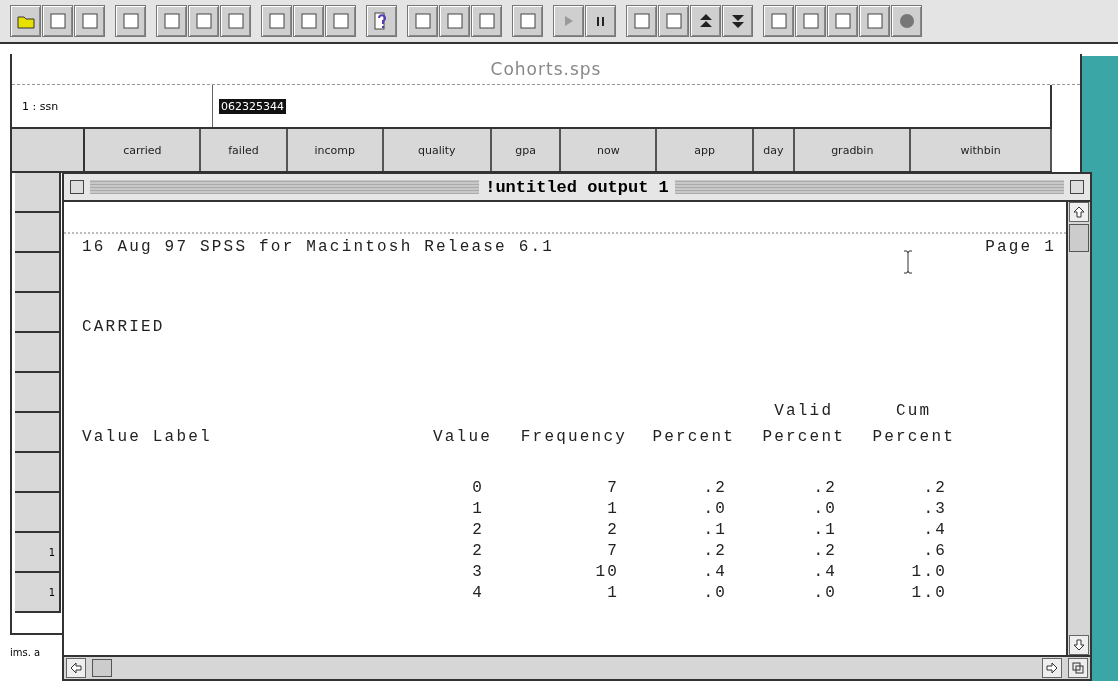 The image size is (1118, 681). Describe the element at coordinates (526, 150) in the screenshot. I see `column-header: gpa` at that location.